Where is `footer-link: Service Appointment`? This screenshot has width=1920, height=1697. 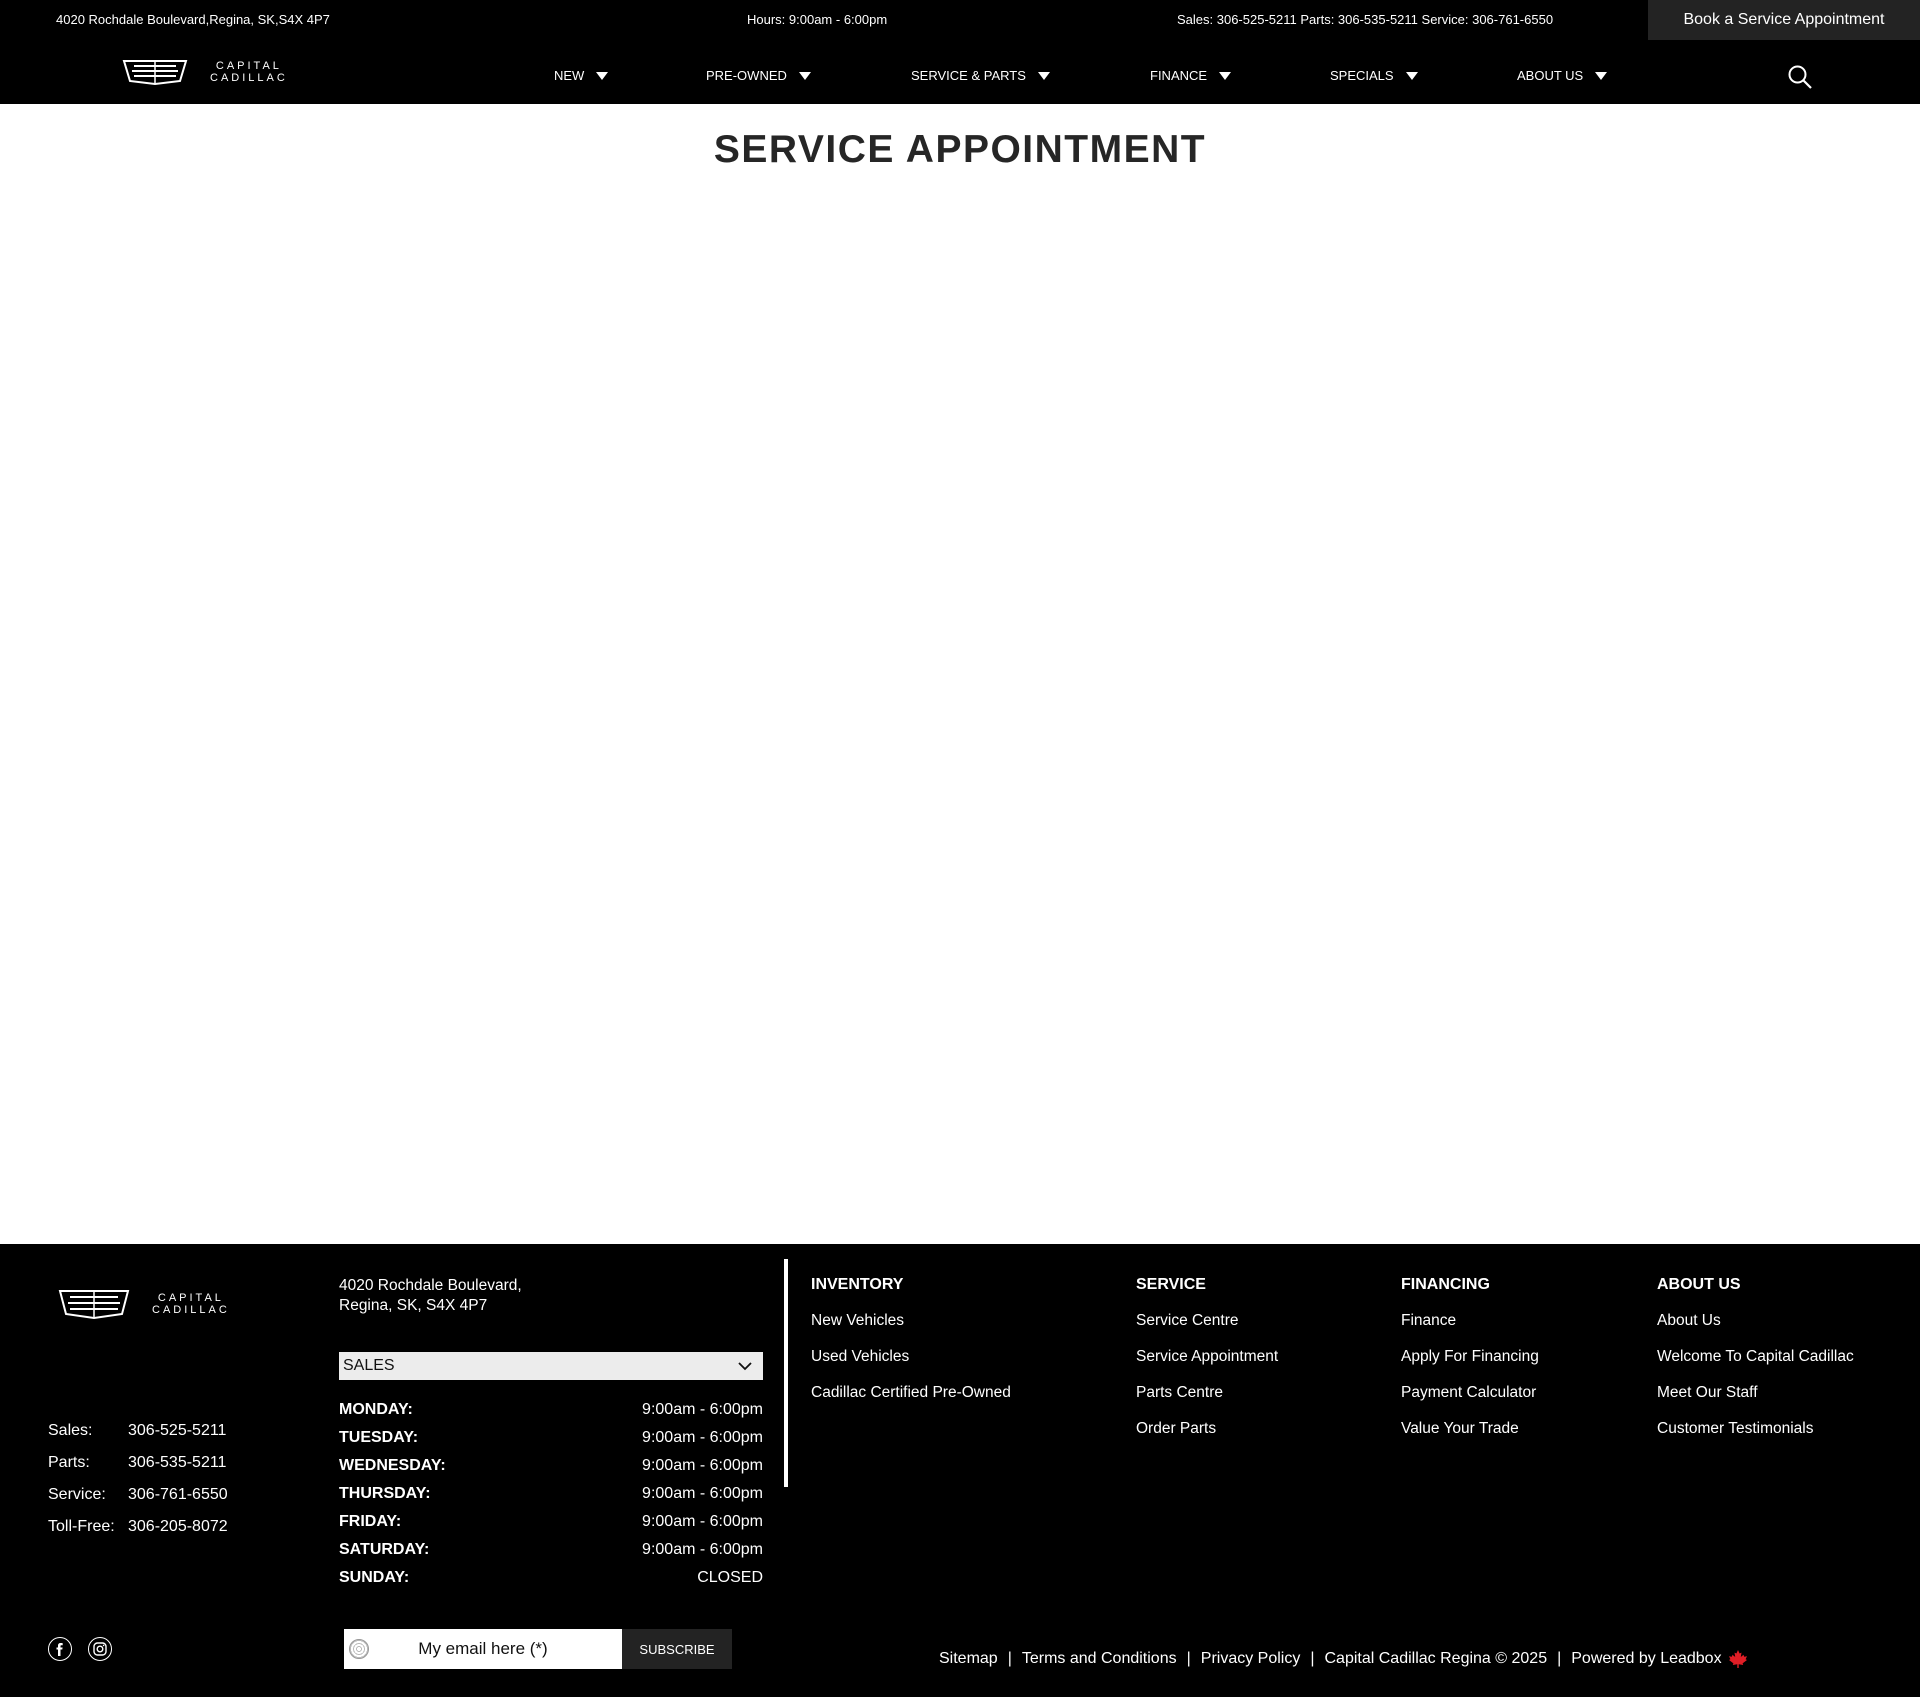 footer-link: Service Appointment is located at coordinates (1207, 1366).